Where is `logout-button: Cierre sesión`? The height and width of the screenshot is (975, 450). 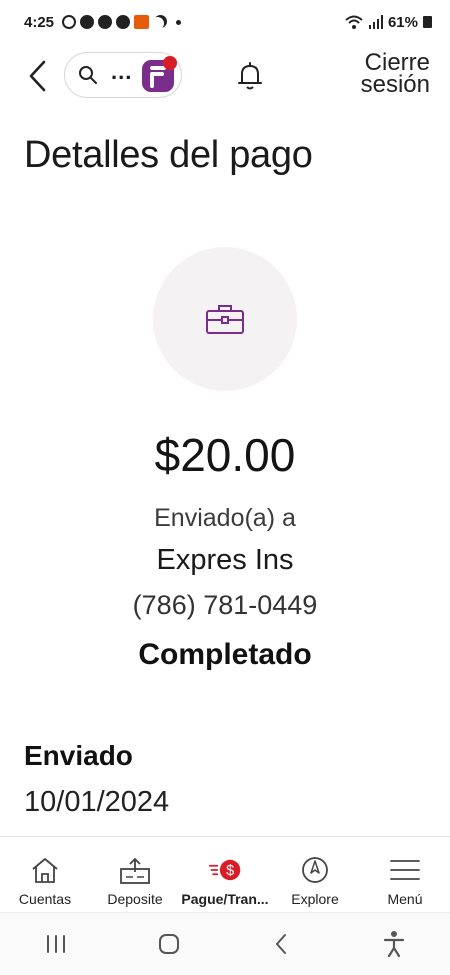
logout-button: Cierre sesión is located at coordinates (395, 74).